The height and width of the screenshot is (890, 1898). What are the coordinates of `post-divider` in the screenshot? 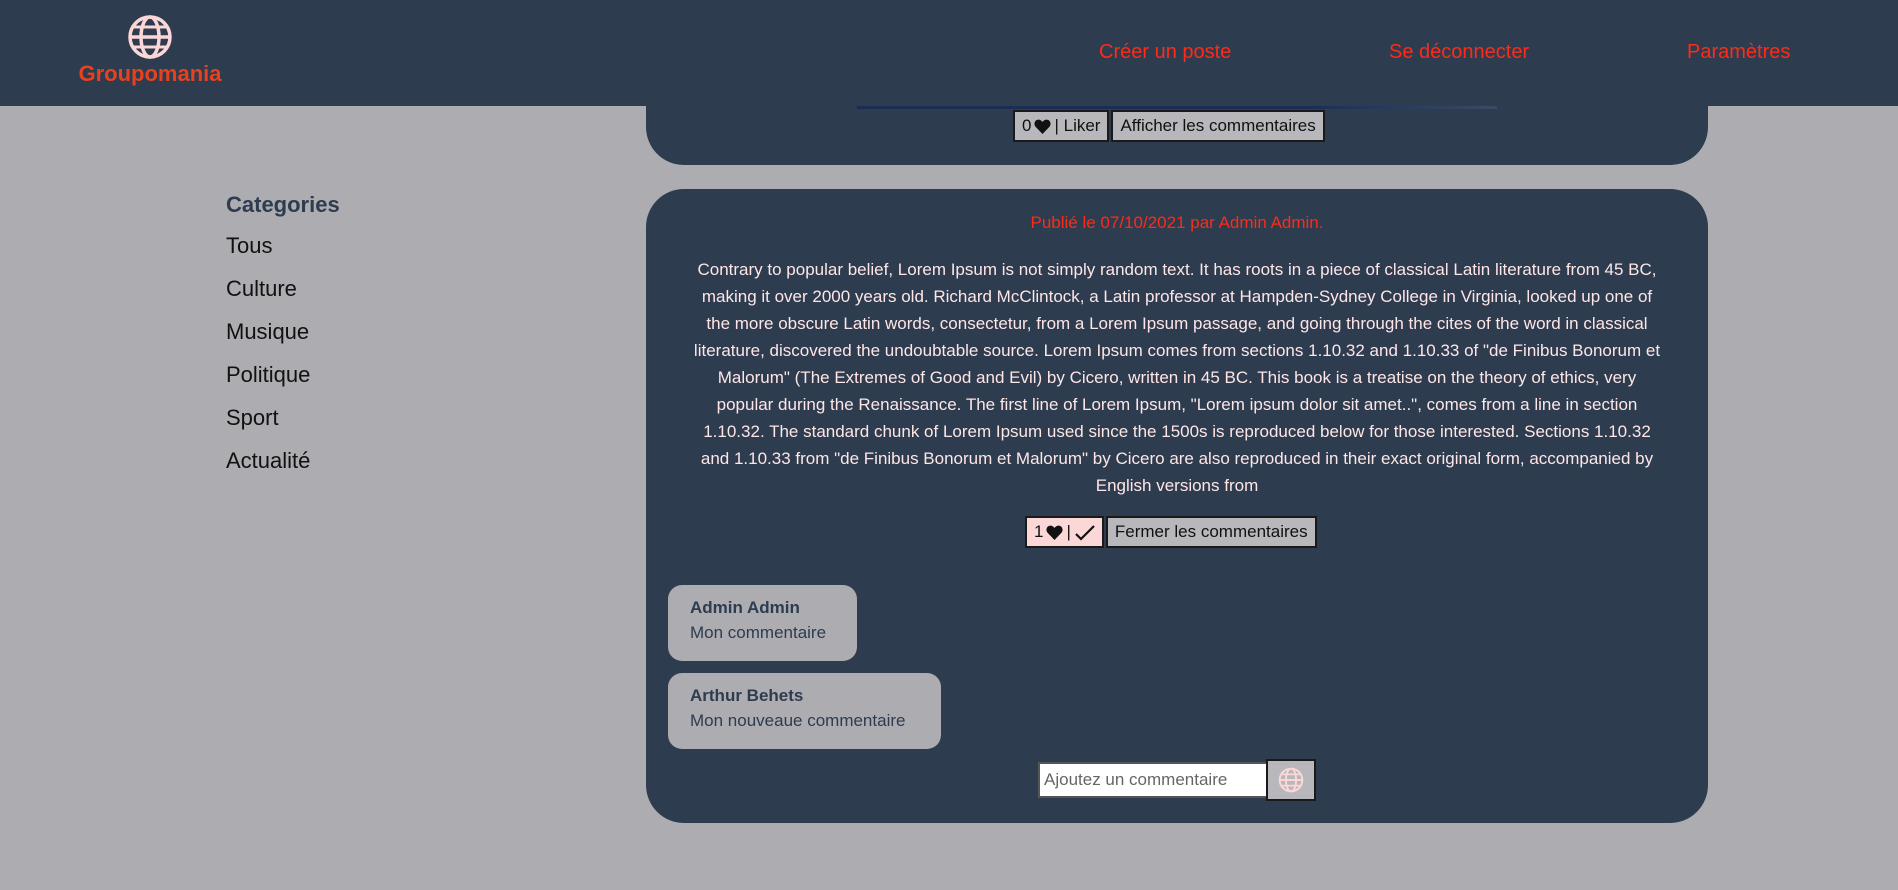 It's located at (1177, 107).